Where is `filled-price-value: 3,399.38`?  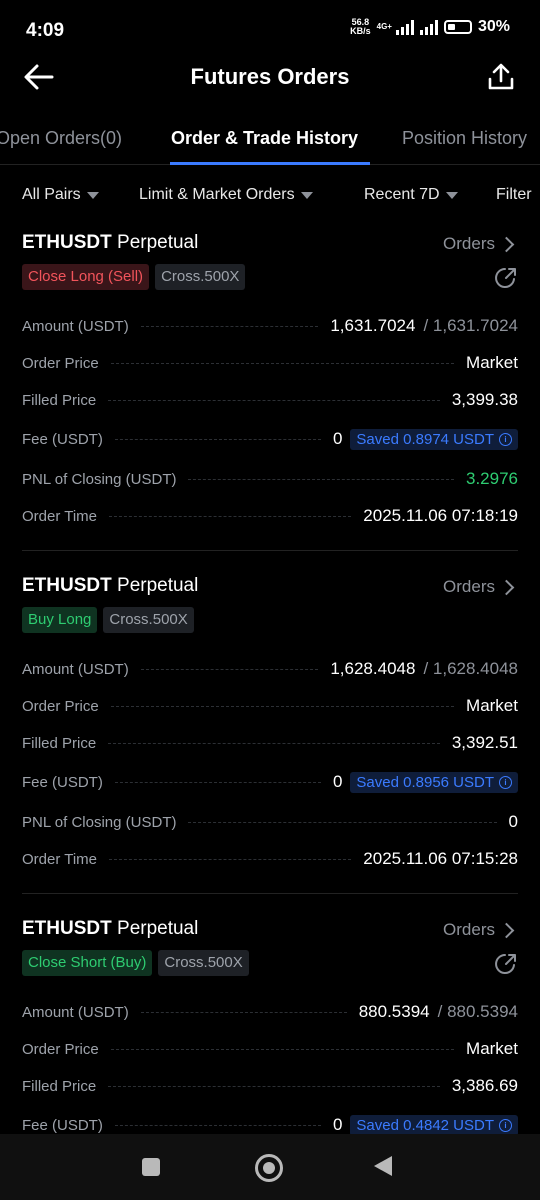 filled-price-value: 3,399.38 is located at coordinates (484, 399).